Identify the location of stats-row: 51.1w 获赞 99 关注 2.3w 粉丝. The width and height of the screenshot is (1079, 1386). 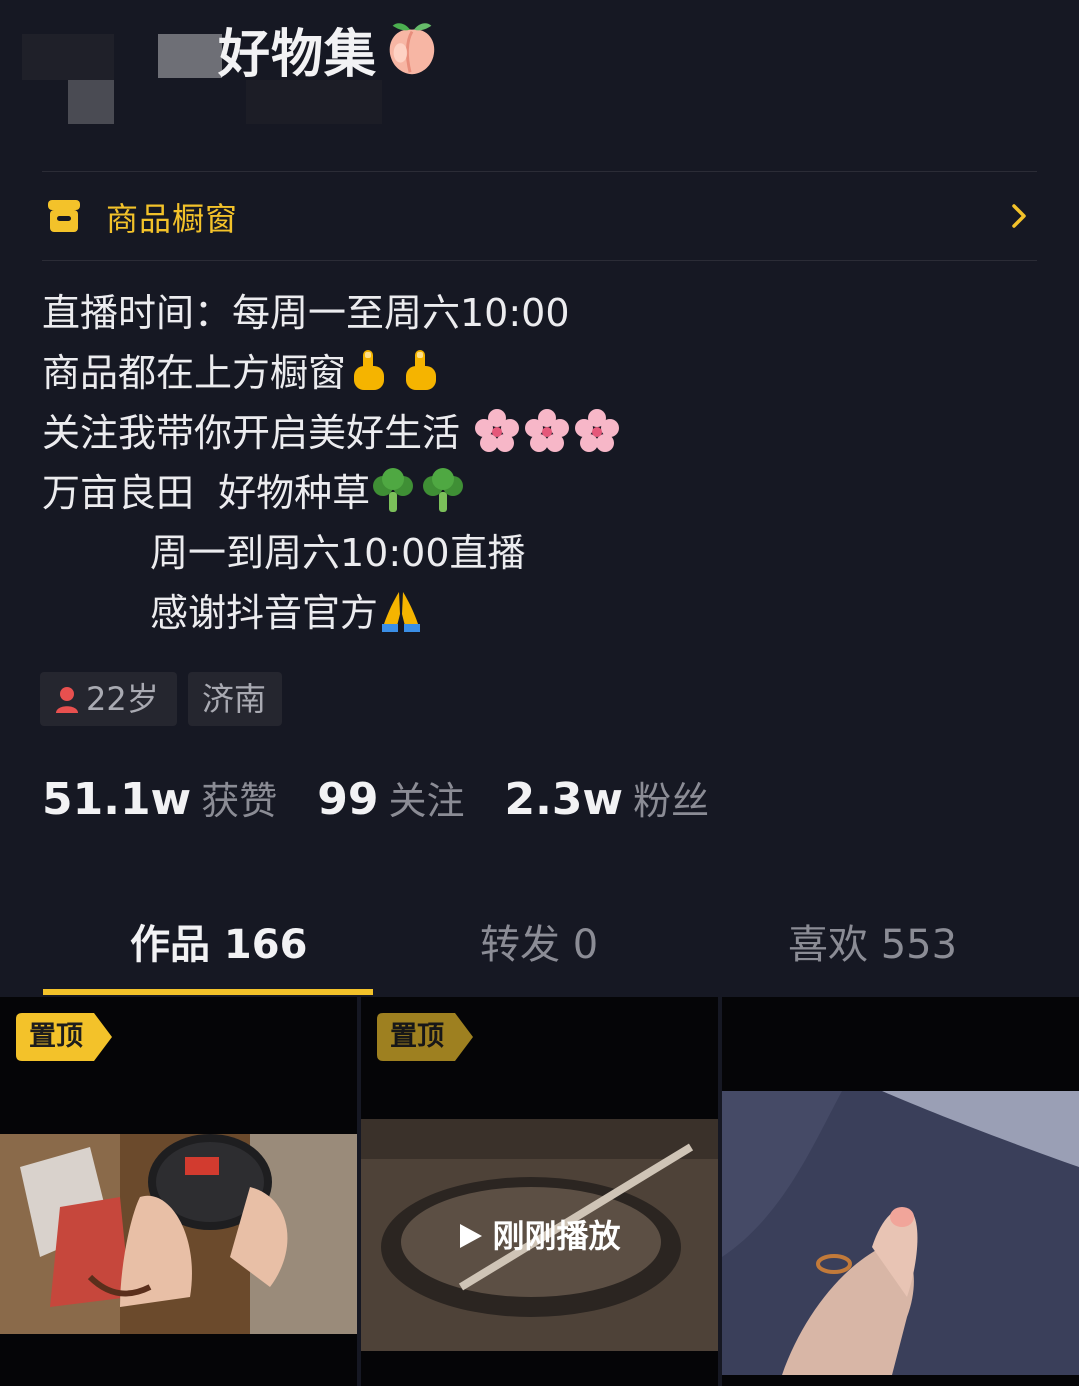
(395, 797).